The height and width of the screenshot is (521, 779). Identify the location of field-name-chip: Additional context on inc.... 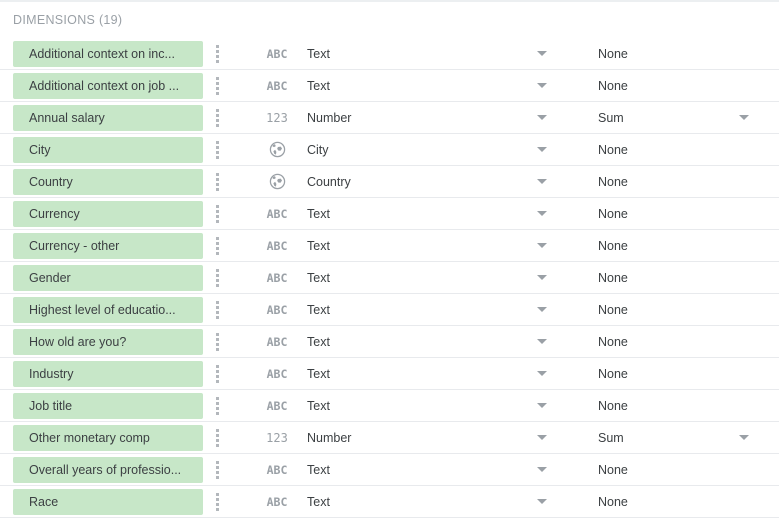
(108, 53).